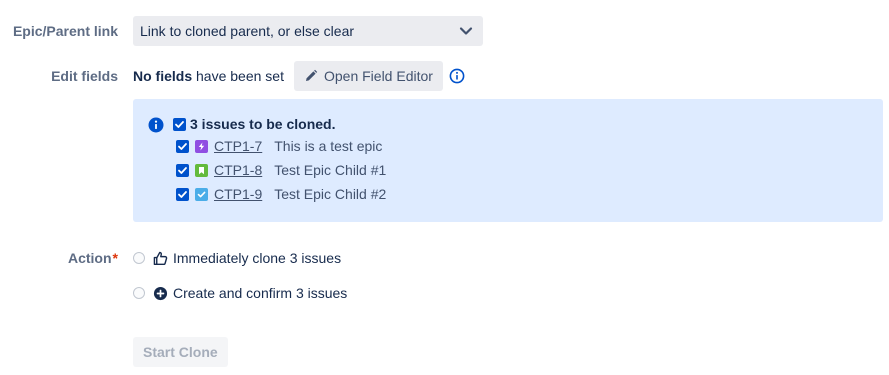 The image size is (889, 375). I want to click on pencil-icon, so click(311, 75).